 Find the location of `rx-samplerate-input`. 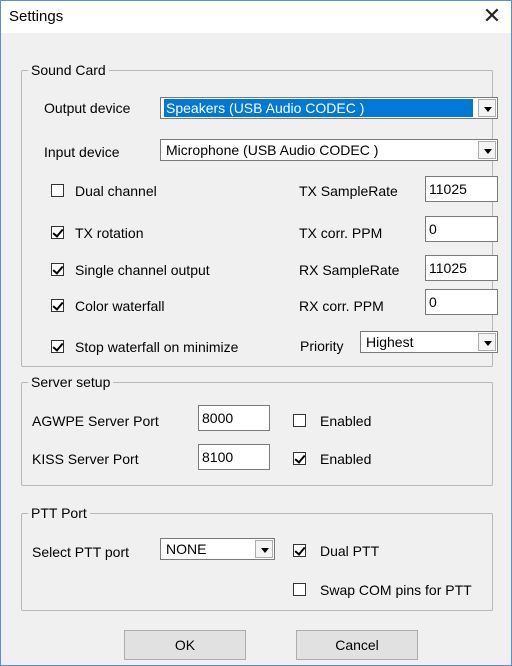

rx-samplerate-input is located at coordinates (461, 268).